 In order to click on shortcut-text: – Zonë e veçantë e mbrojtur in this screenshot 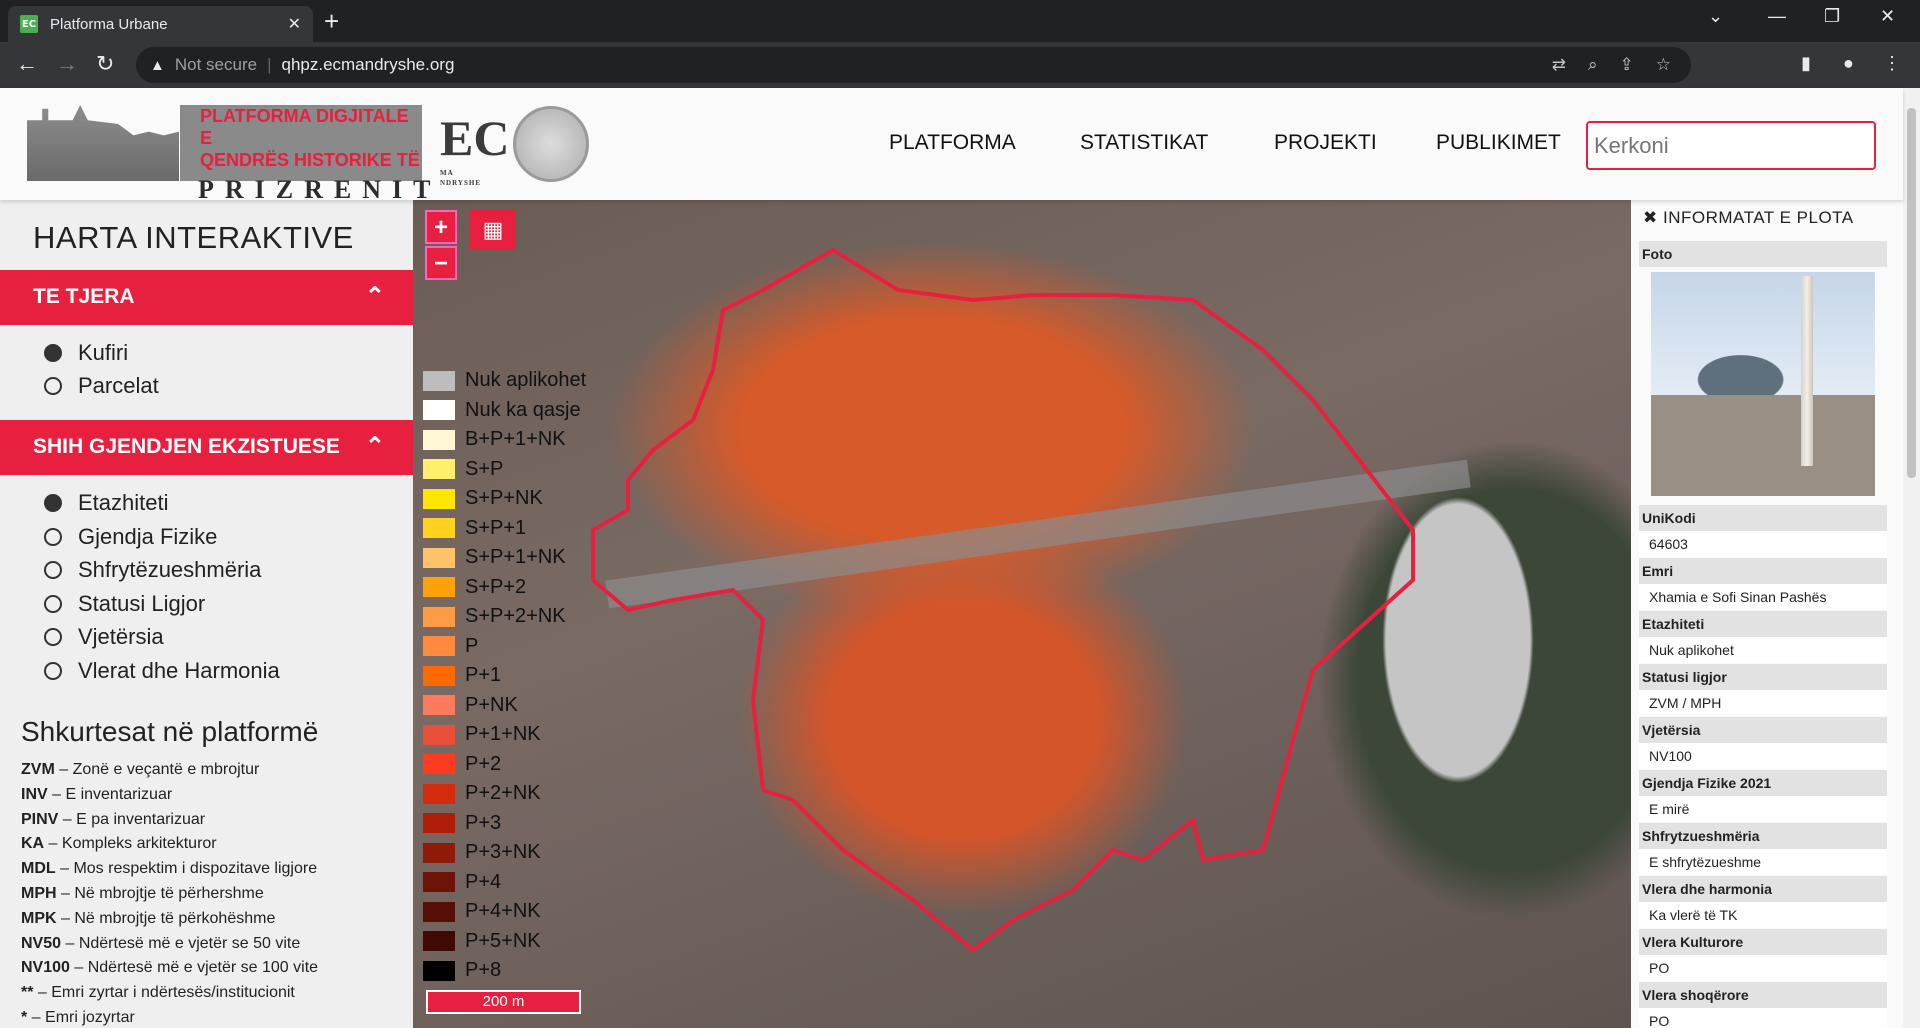, I will do `click(157, 769)`.